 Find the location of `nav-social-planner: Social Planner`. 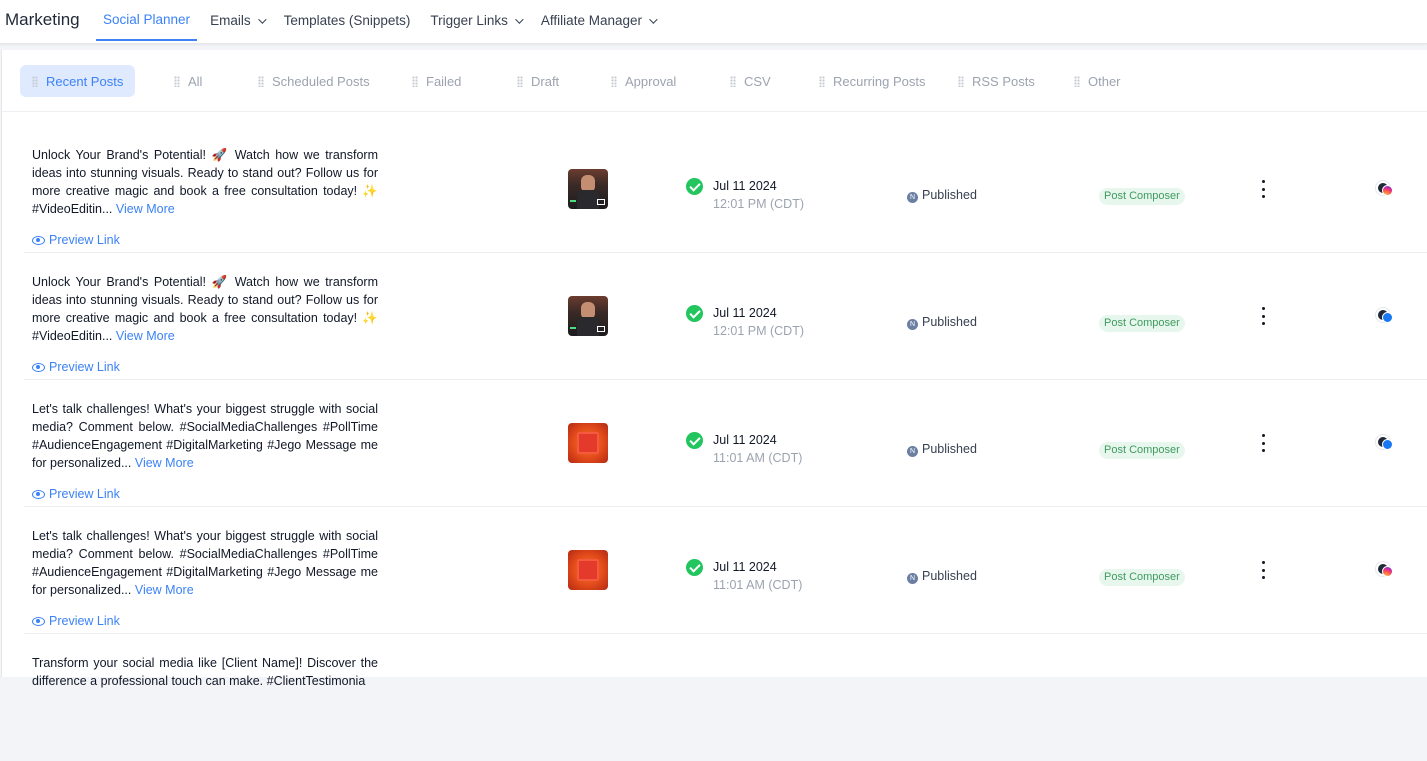

nav-social-planner: Social Planner is located at coordinates (147, 20).